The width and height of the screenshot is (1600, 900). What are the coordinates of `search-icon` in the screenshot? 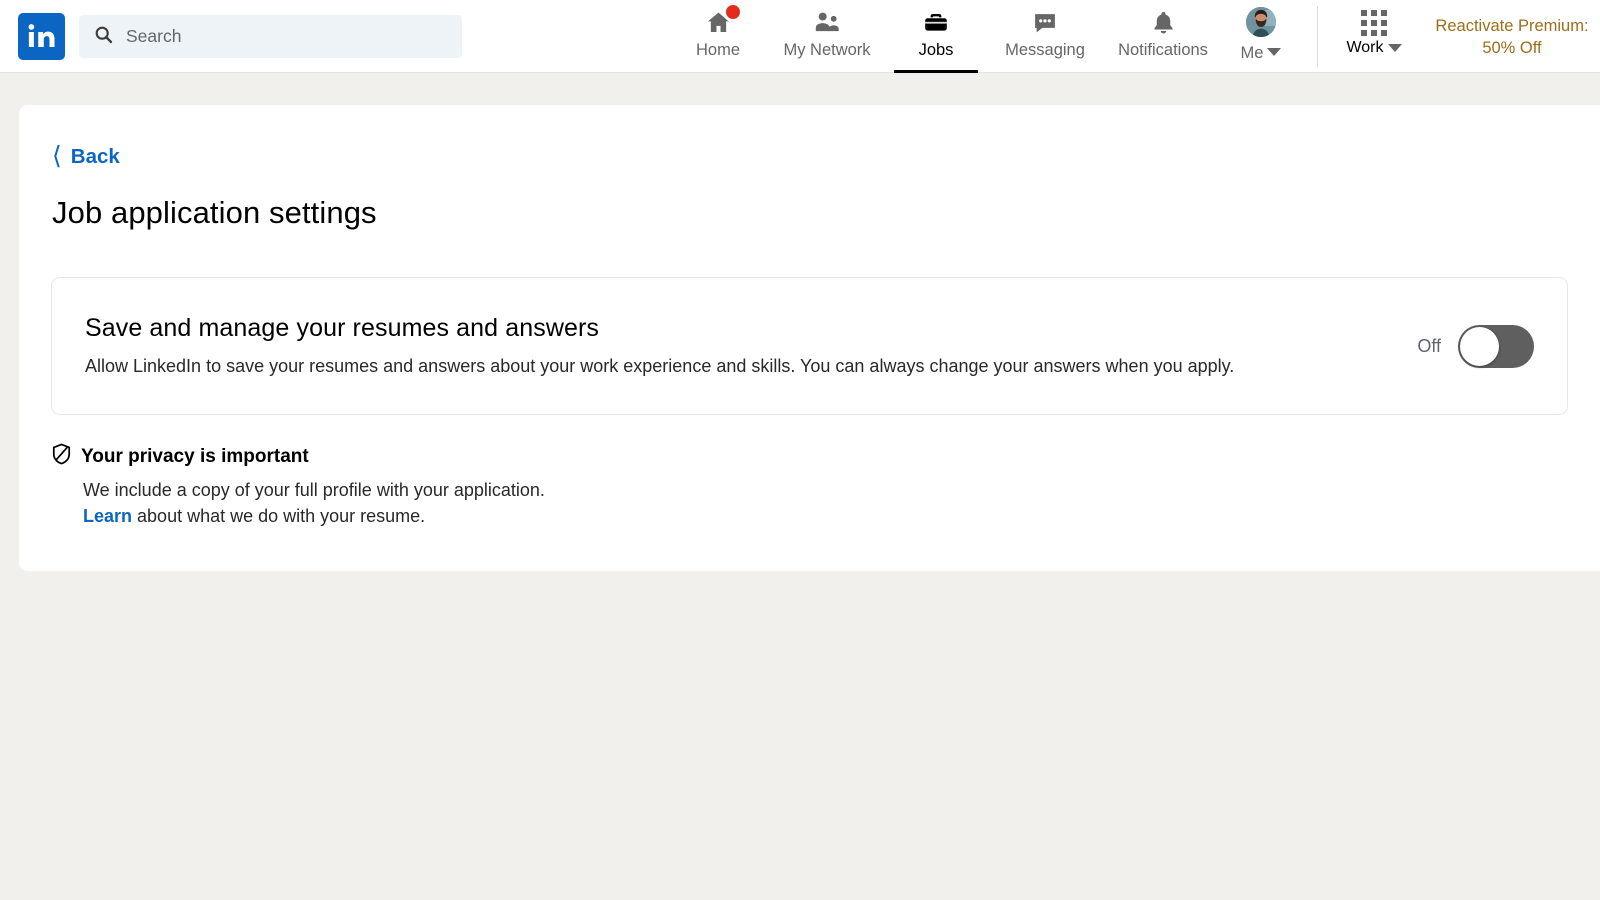 It's located at (103, 37).